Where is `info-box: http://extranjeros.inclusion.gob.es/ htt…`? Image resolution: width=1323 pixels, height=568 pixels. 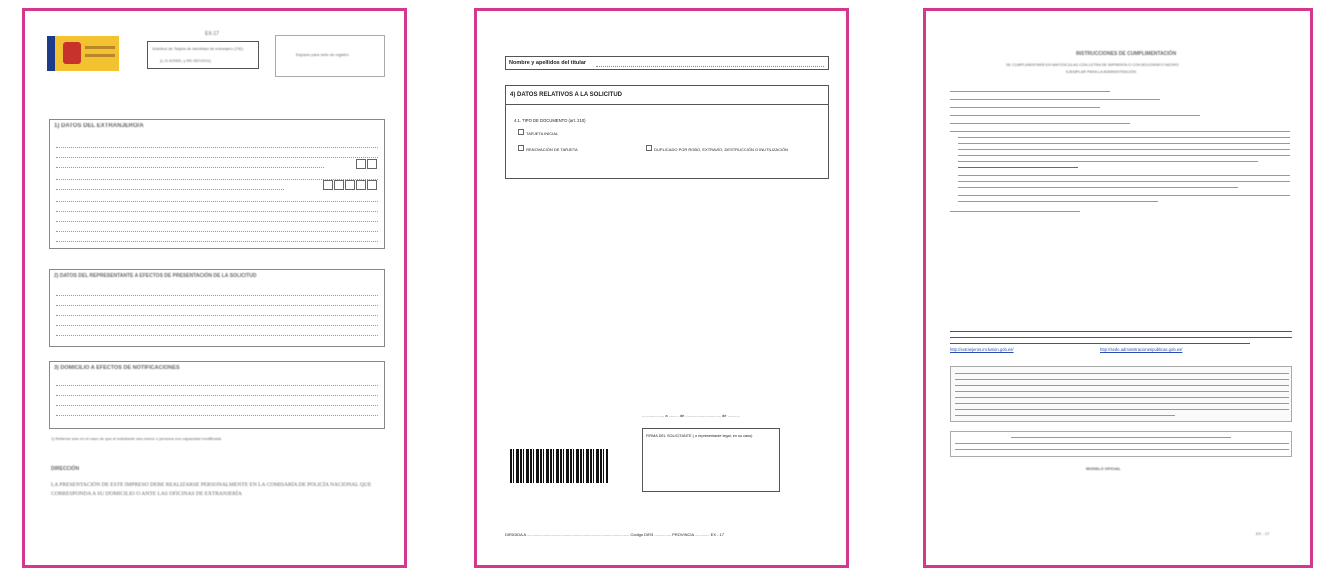
info-box: http://extranjeros.inclusion.gob.es/ htt… is located at coordinates (1121, 343).